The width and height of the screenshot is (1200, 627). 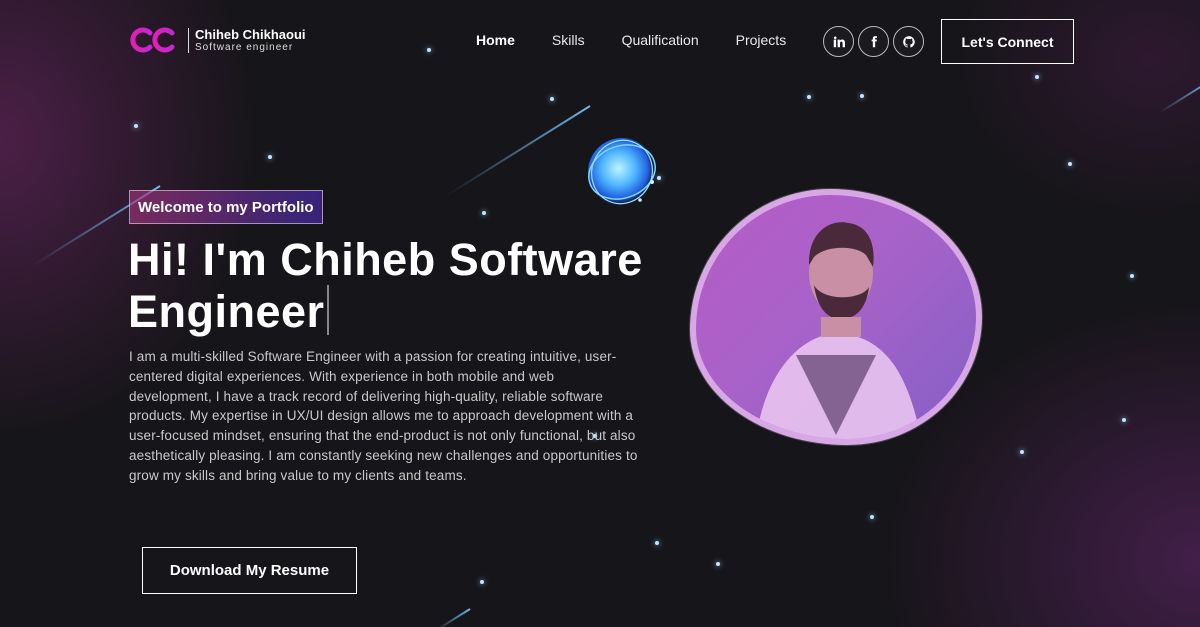 I want to click on nav-link-home: Home, so click(x=495, y=40).